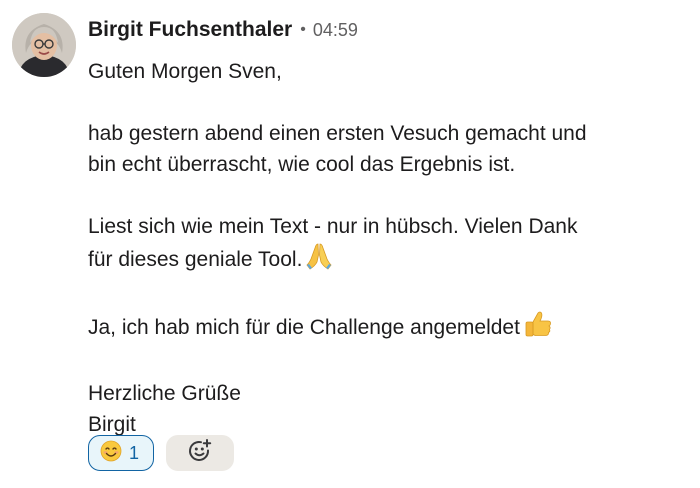 The height and width of the screenshot is (488, 700). Describe the element at coordinates (161, 453) in the screenshot. I see `reactions-bar: 1` at that location.